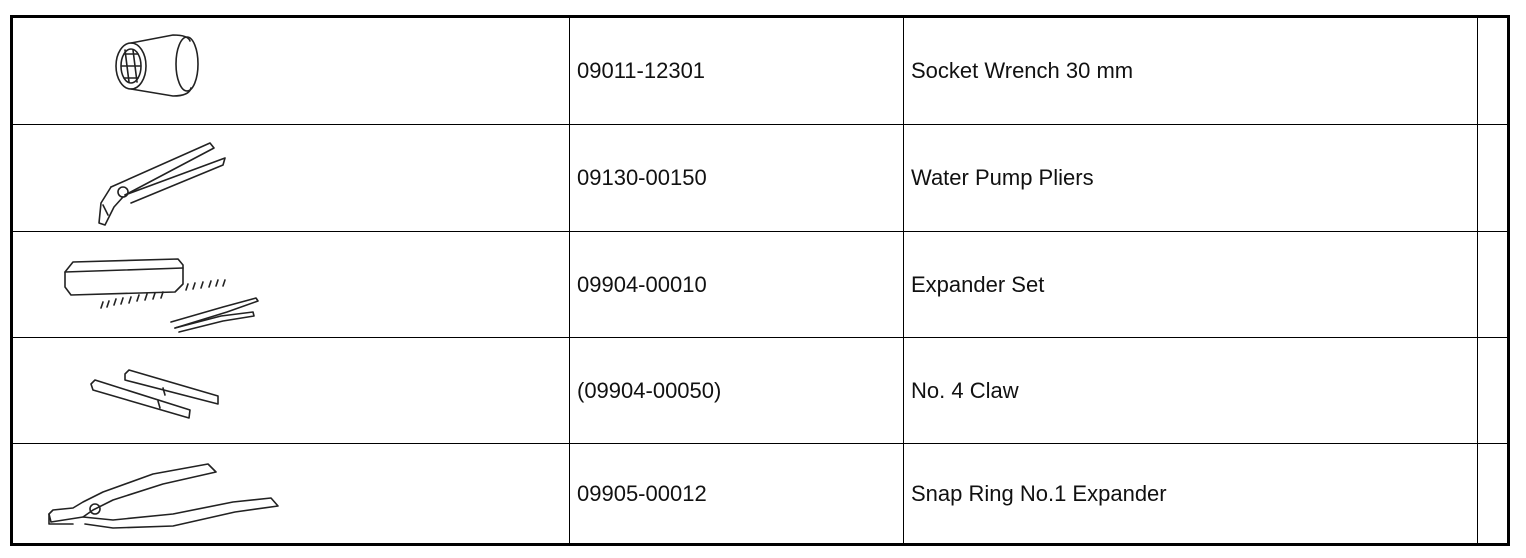 This screenshot has height=558, width=1526. Describe the element at coordinates (736, 71) in the screenshot. I see `part-number-cell: 09011-12301` at that location.